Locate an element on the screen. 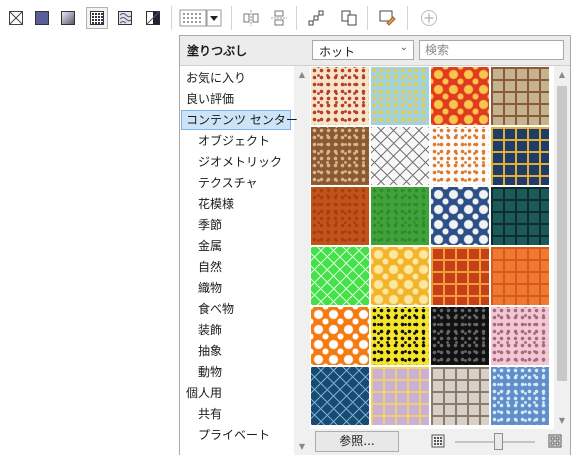 This screenshot has width=571, height=455. pattern-blue-rabbits is located at coordinates (460, 216).